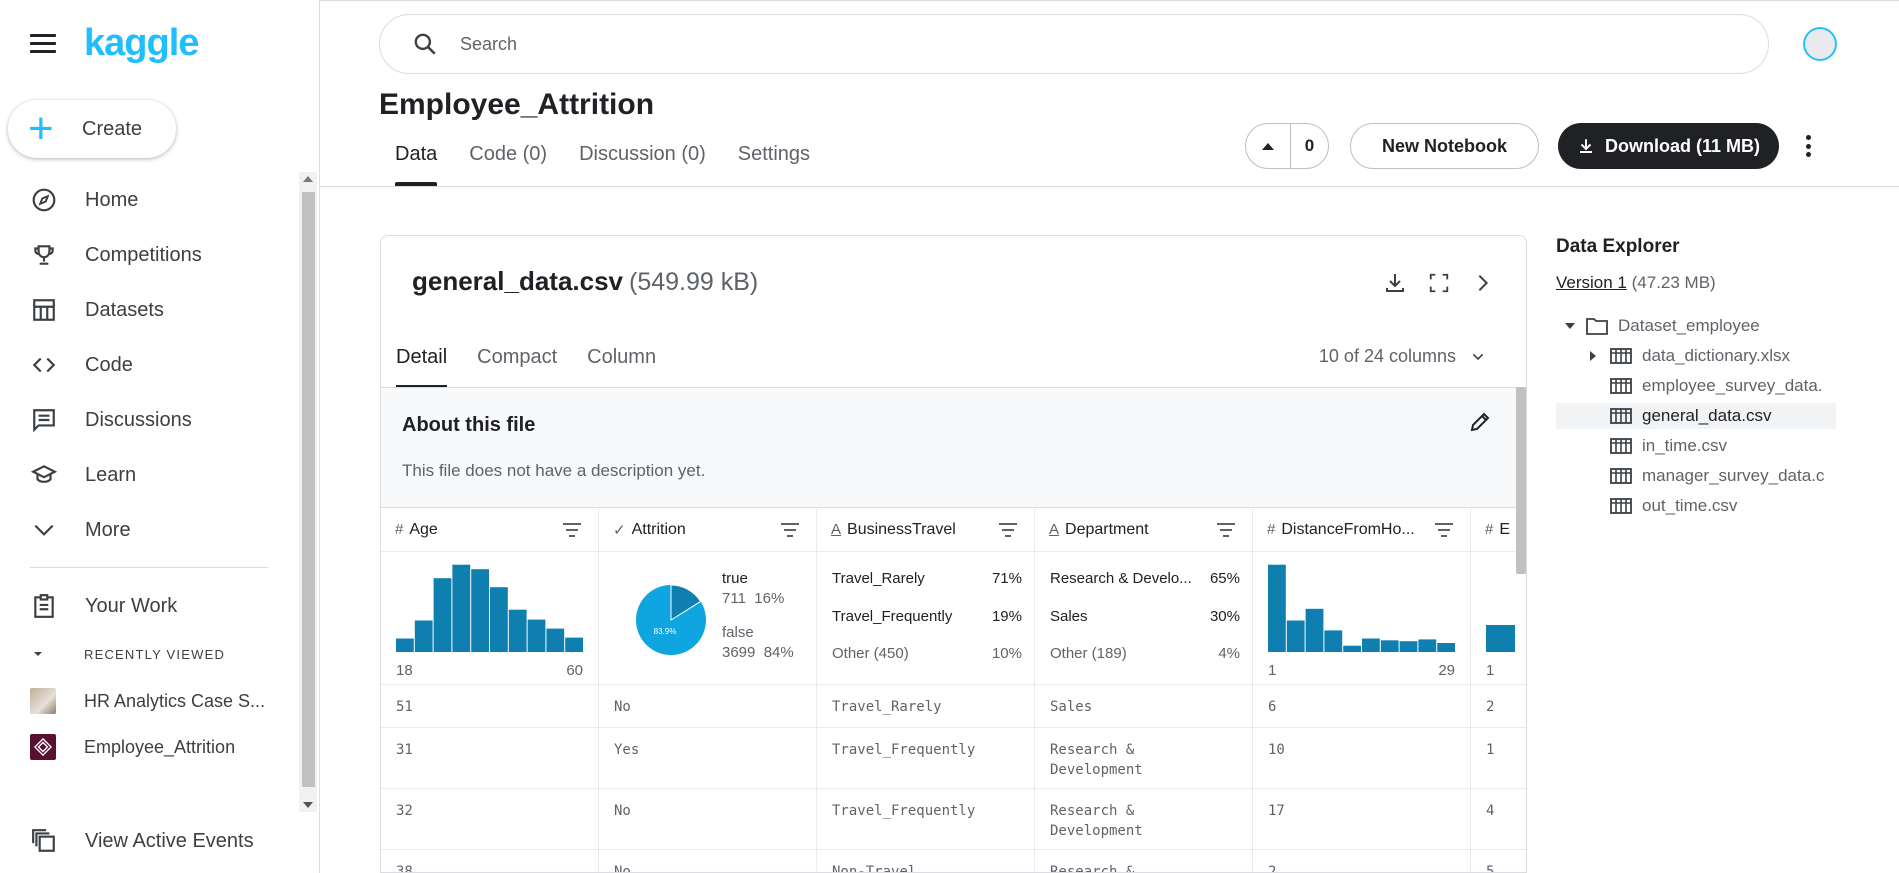  Describe the element at coordinates (642, 164) in the screenshot. I see `tab-discussion: Discussion (0)` at that location.